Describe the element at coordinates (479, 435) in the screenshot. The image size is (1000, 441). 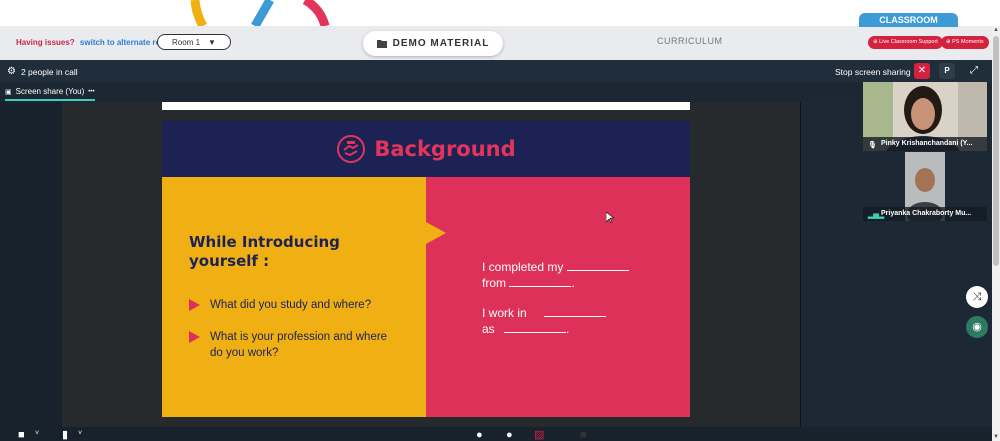
I see `person-icon: ●` at that location.